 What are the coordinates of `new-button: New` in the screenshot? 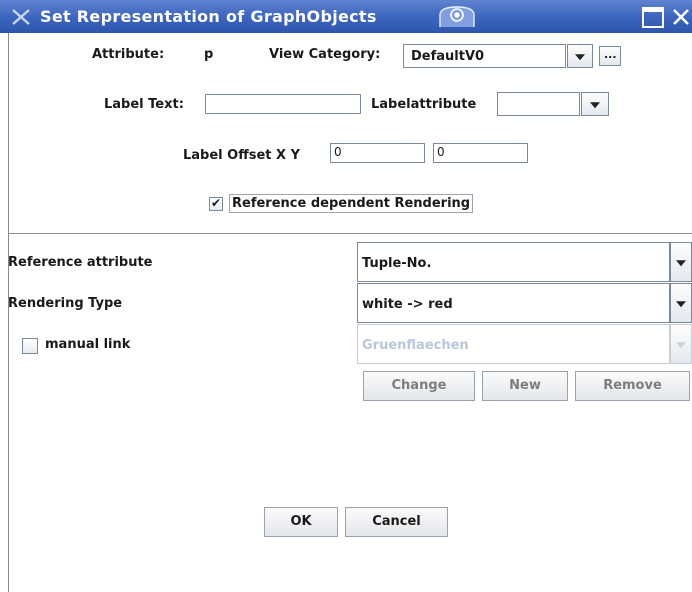 It's located at (525, 386).